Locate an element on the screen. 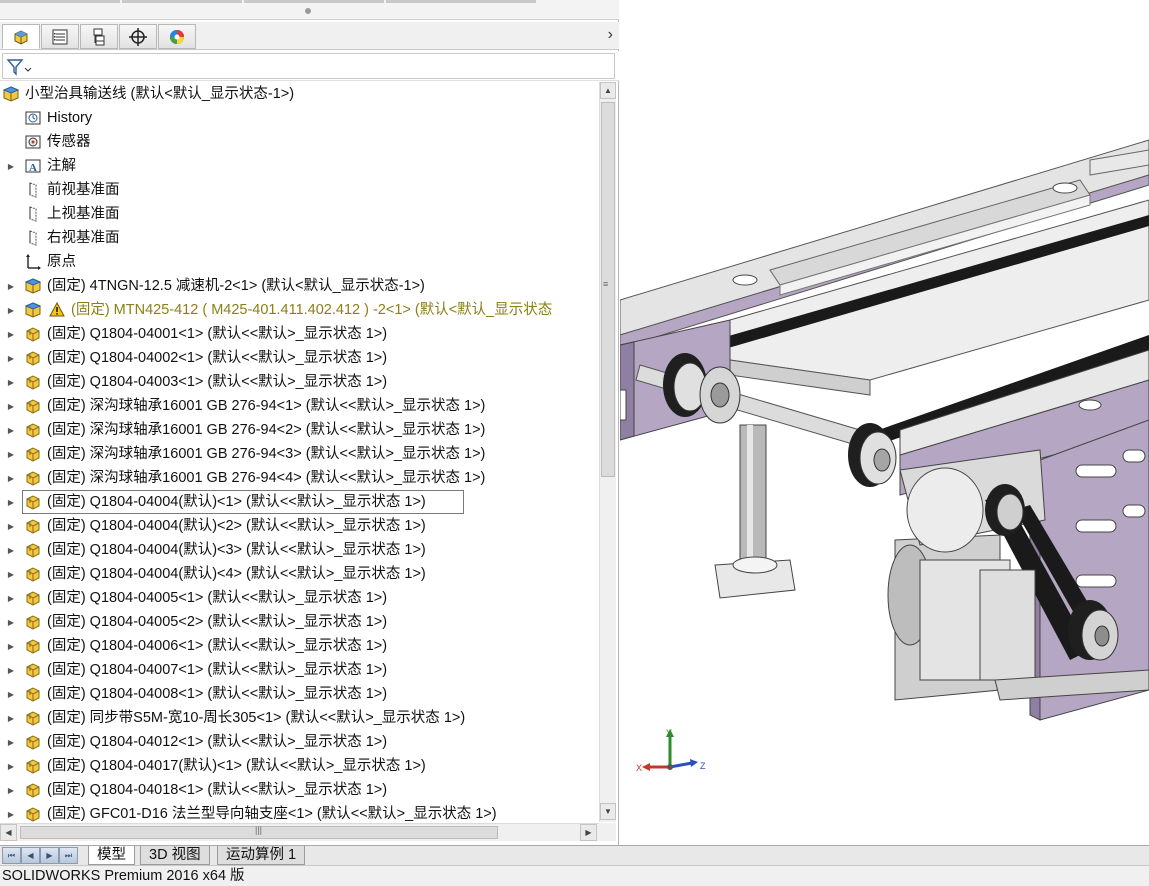  tab-feature-manager is located at coordinates (21, 36).